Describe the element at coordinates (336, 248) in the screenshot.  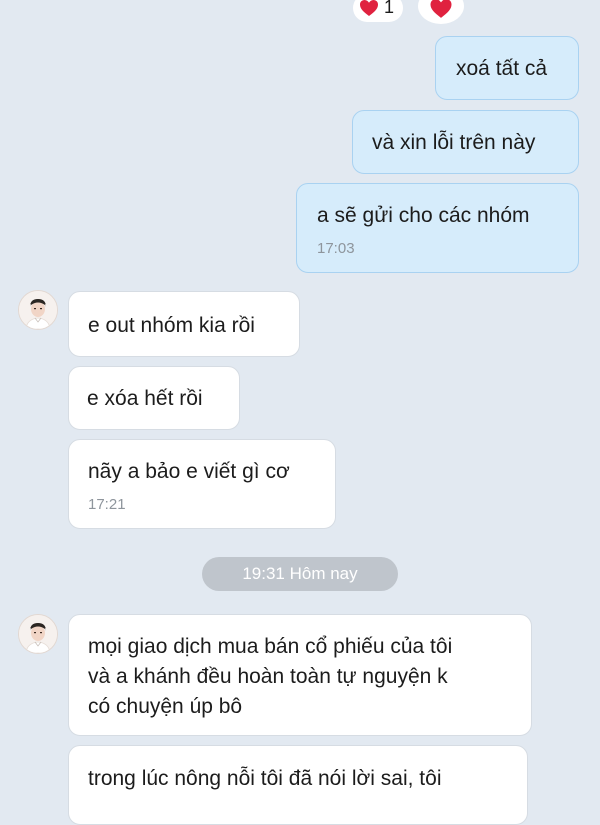
I see `message-timestamp: 17:03` at that location.